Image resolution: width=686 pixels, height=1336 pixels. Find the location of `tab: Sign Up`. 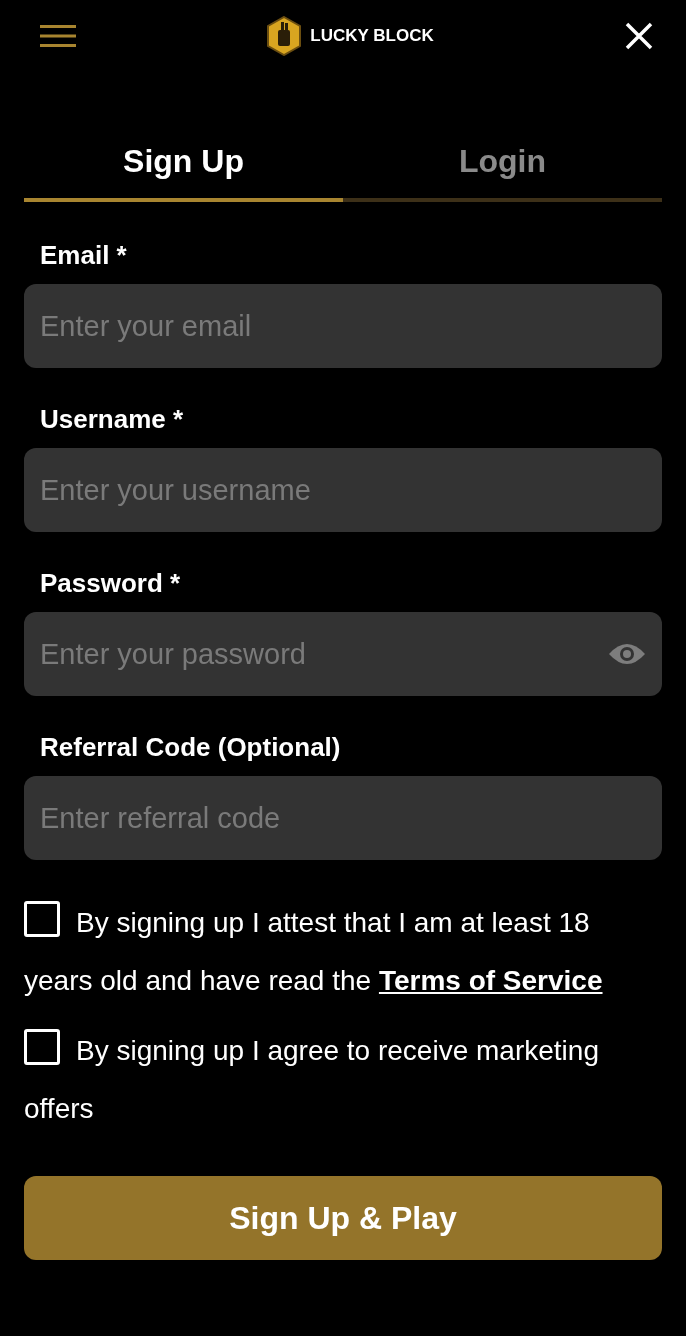

tab: Sign Up is located at coordinates (183, 167).